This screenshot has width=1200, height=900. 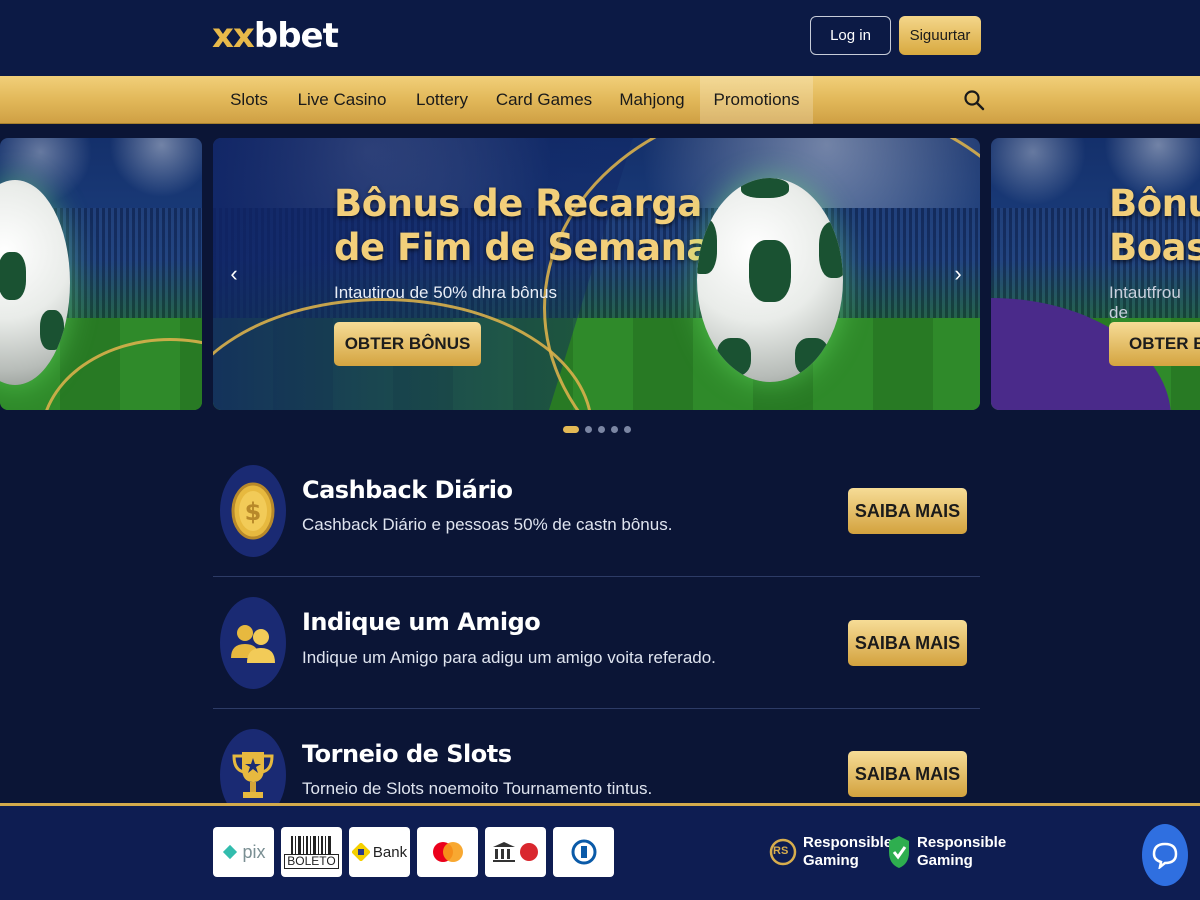 I want to click on users-icon, so click(x=253, y=644).